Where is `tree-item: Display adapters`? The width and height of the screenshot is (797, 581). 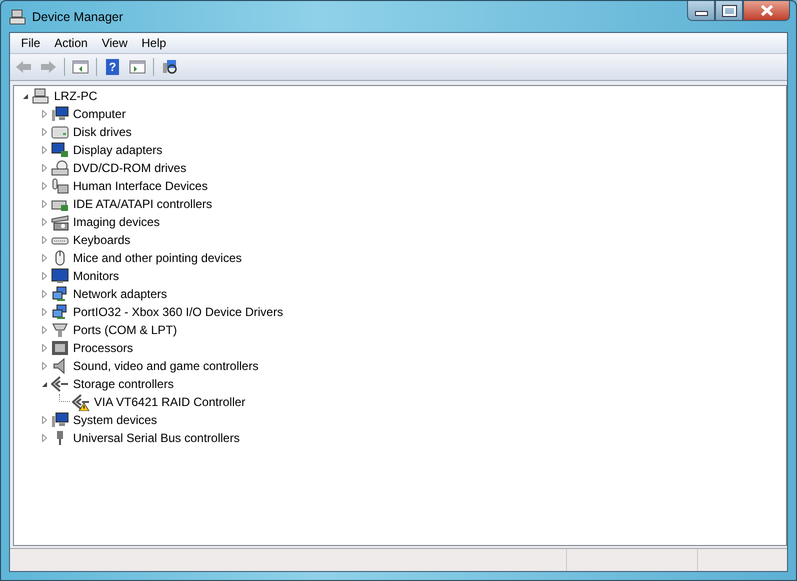
tree-item: Display adapters is located at coordinates (118, 150).